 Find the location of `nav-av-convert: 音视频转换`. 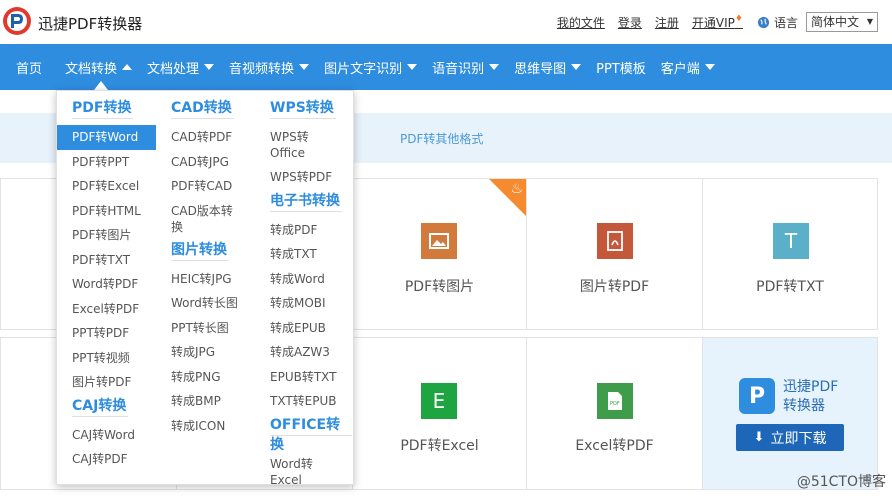

nav-av-convert: 音视频转换 is located at coordinates (269, 67).